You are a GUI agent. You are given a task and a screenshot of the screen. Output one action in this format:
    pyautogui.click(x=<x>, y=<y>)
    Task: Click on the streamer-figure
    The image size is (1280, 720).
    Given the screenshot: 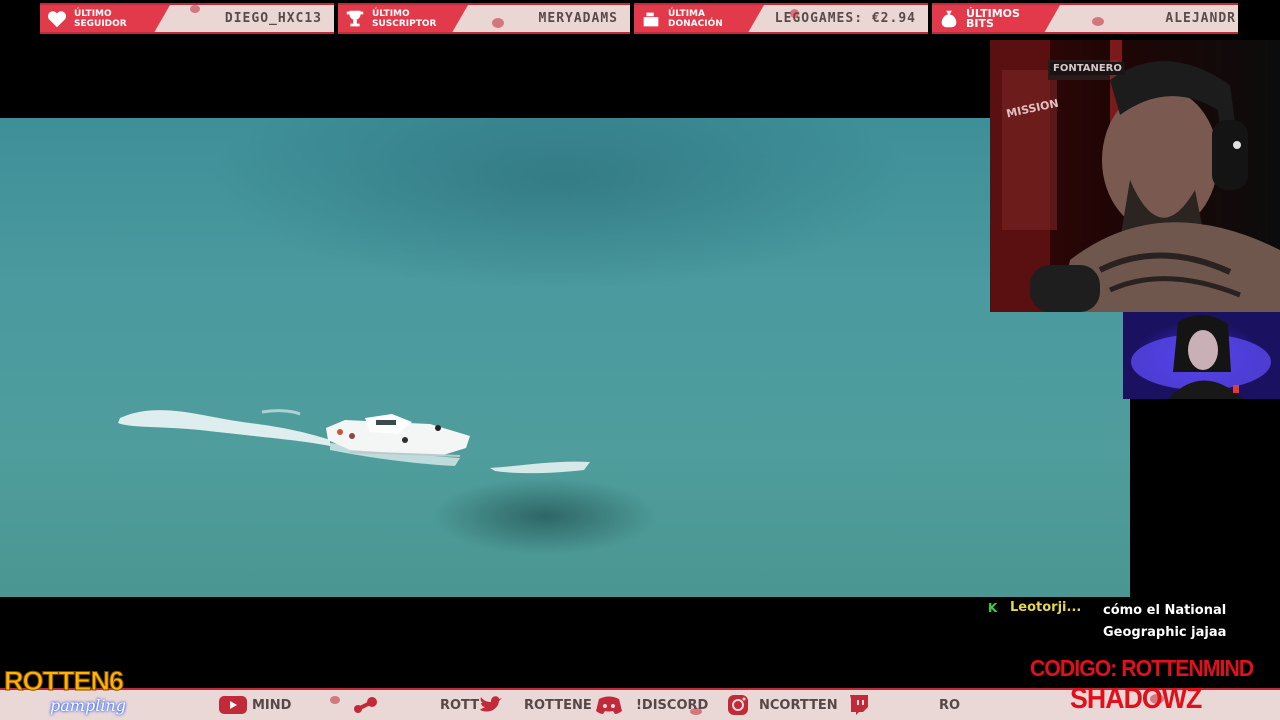 What is the action you would take?
    pyautogui.click(x=1135, y=176)
    